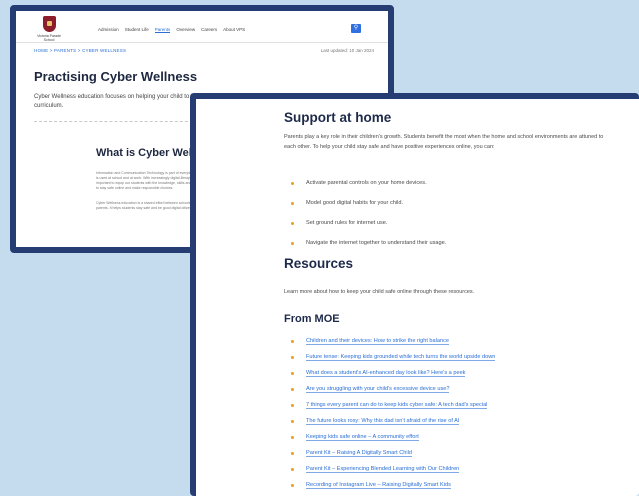 This screenshot has width=639, height=496. Describe the element at coordinates (347, 50) in the screenshot. I see `last-updated: Last updated: 10 Jan 2024` at that location.